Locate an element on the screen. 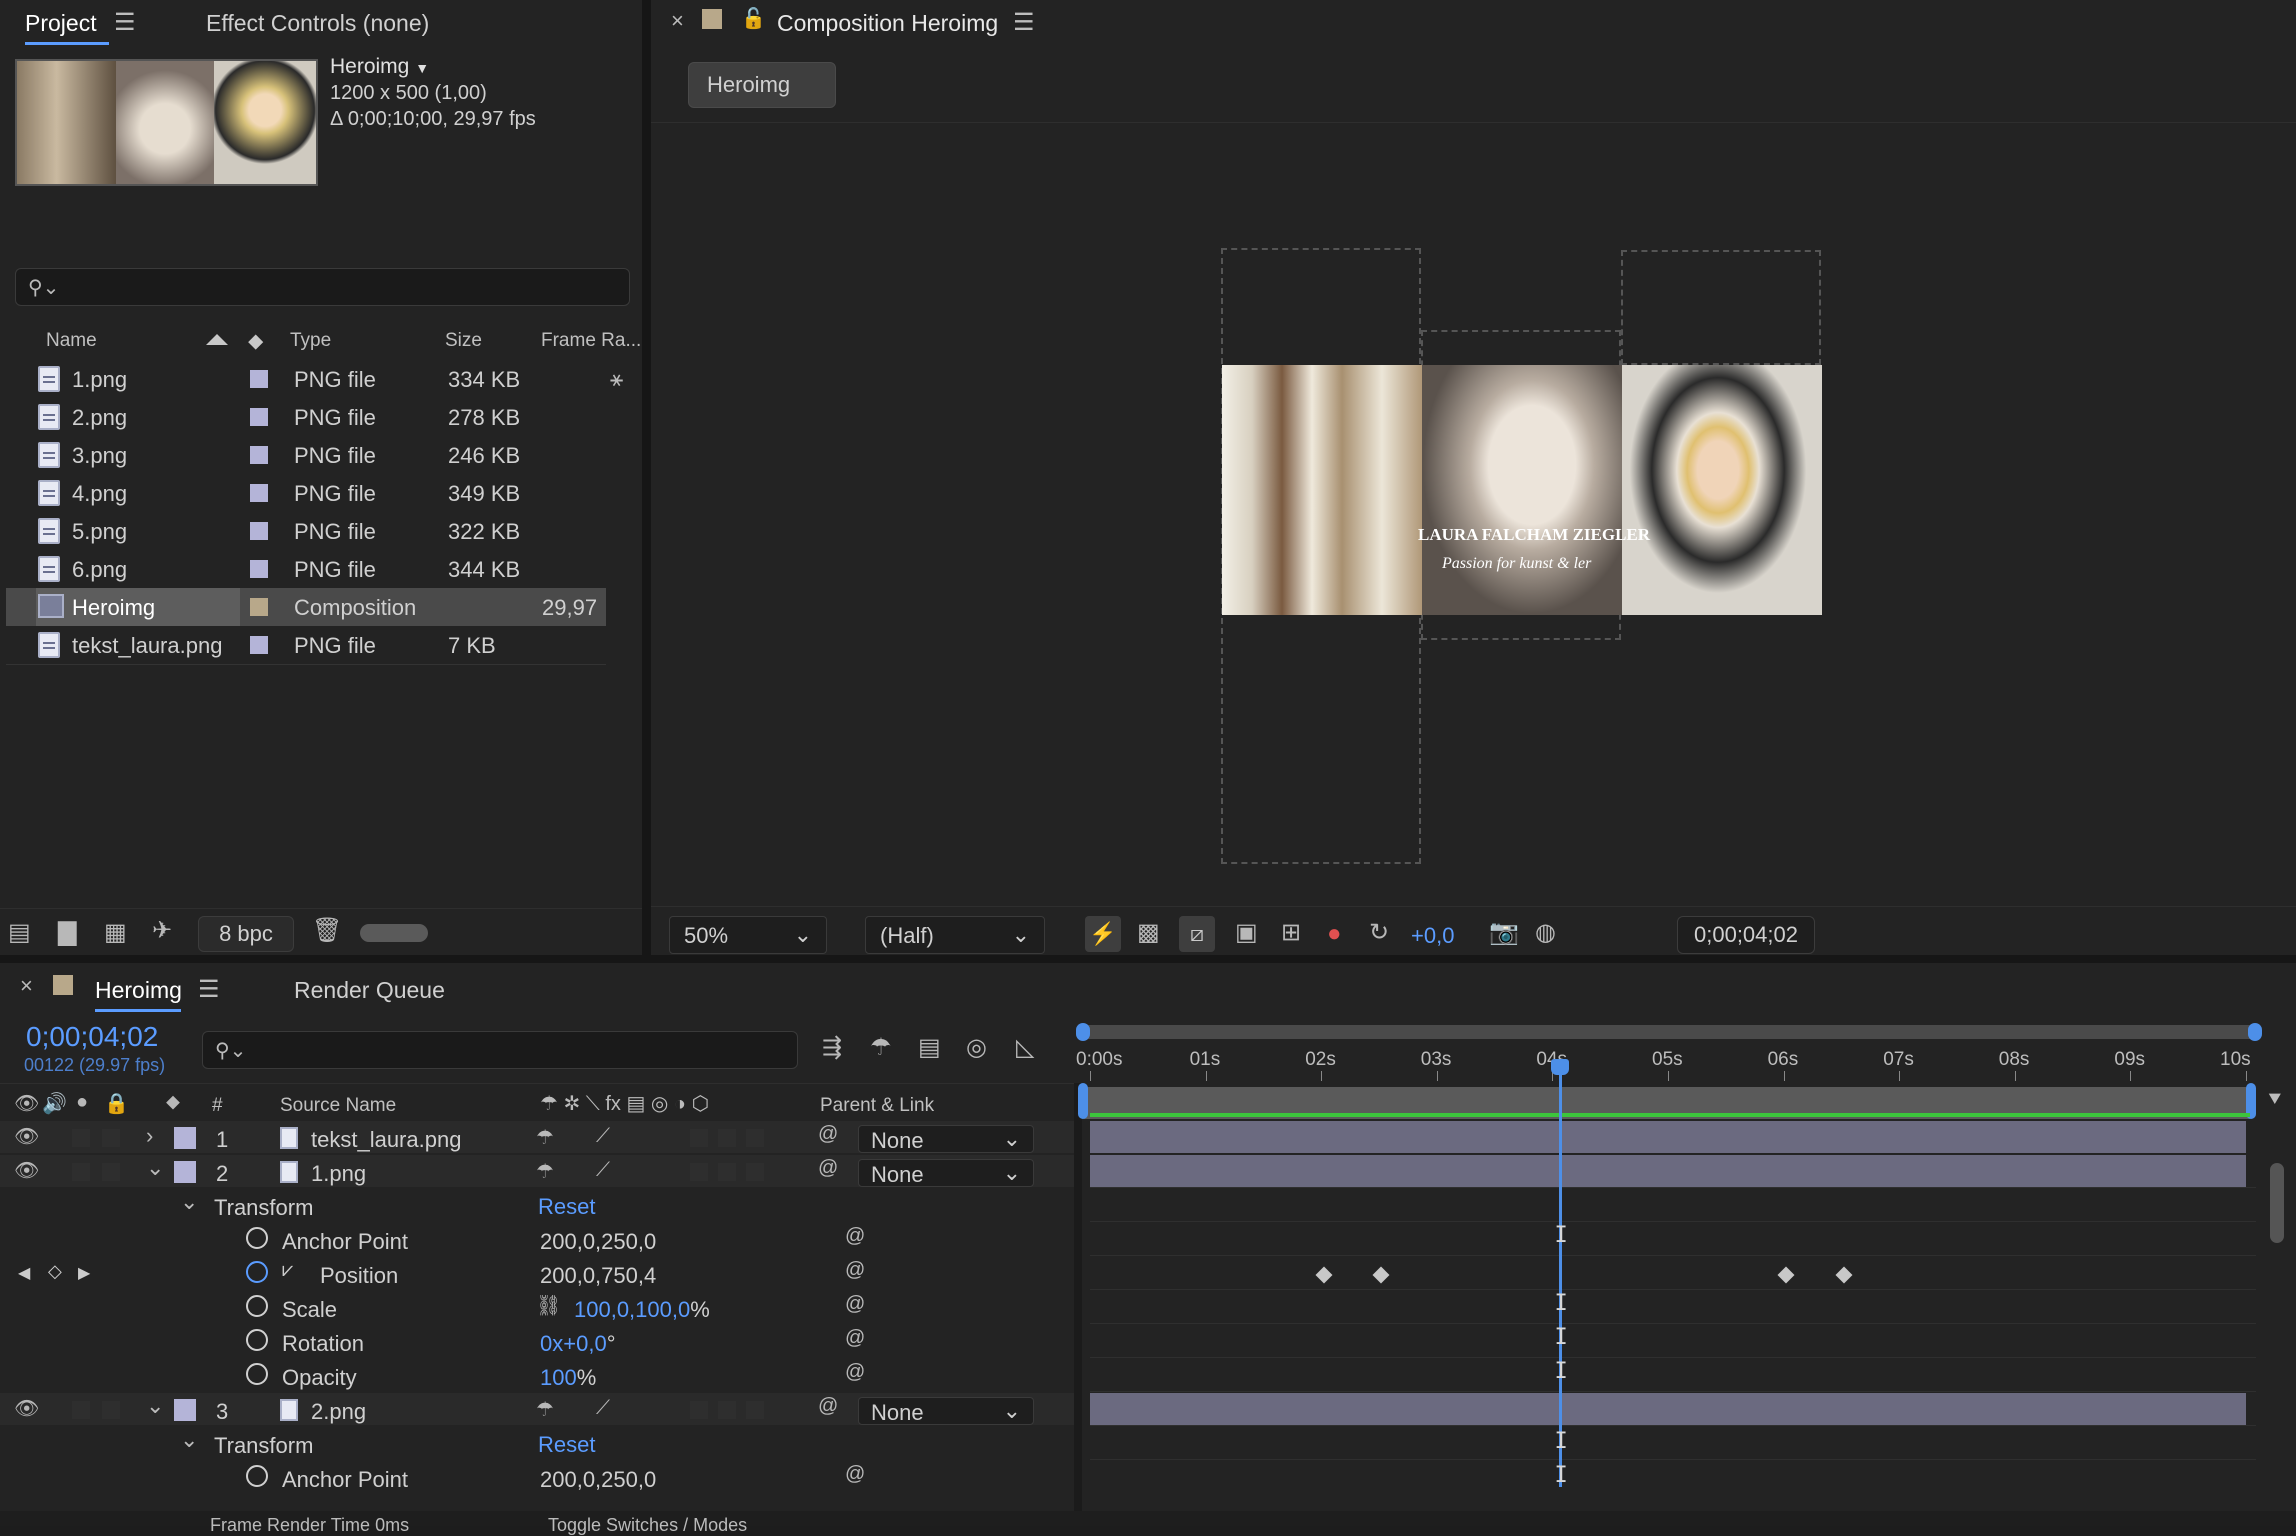 Image resolution: width=2296 pixels, height=1536 pixels. column-type: Type is located at coordinates (310, 341).